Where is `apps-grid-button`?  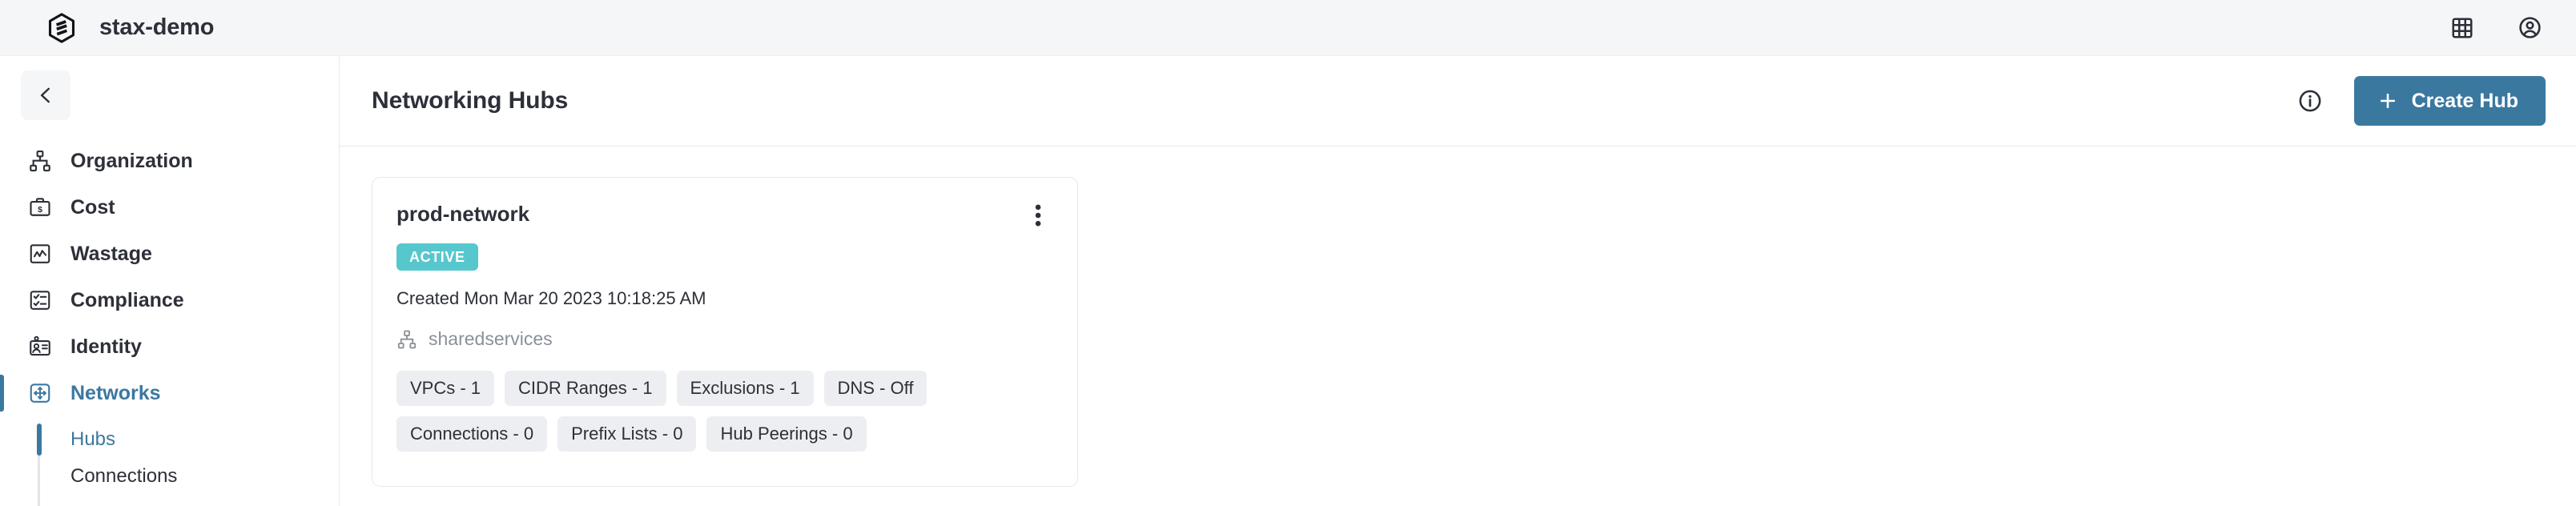
apps-grid-button is located at coordinates (2462, 28).